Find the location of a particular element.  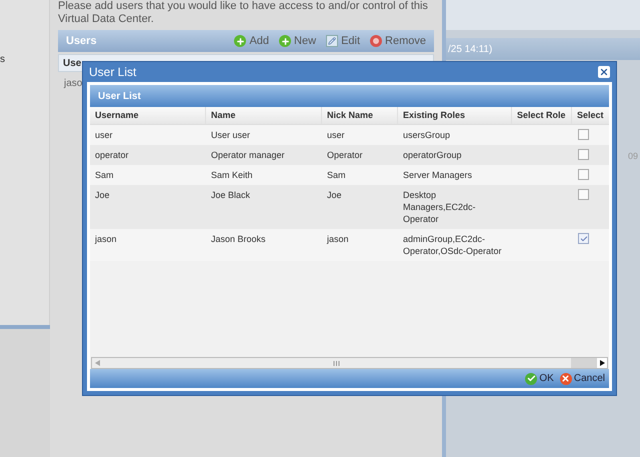

table-cell-text: usersGroup is located at coordinates (427, 135).